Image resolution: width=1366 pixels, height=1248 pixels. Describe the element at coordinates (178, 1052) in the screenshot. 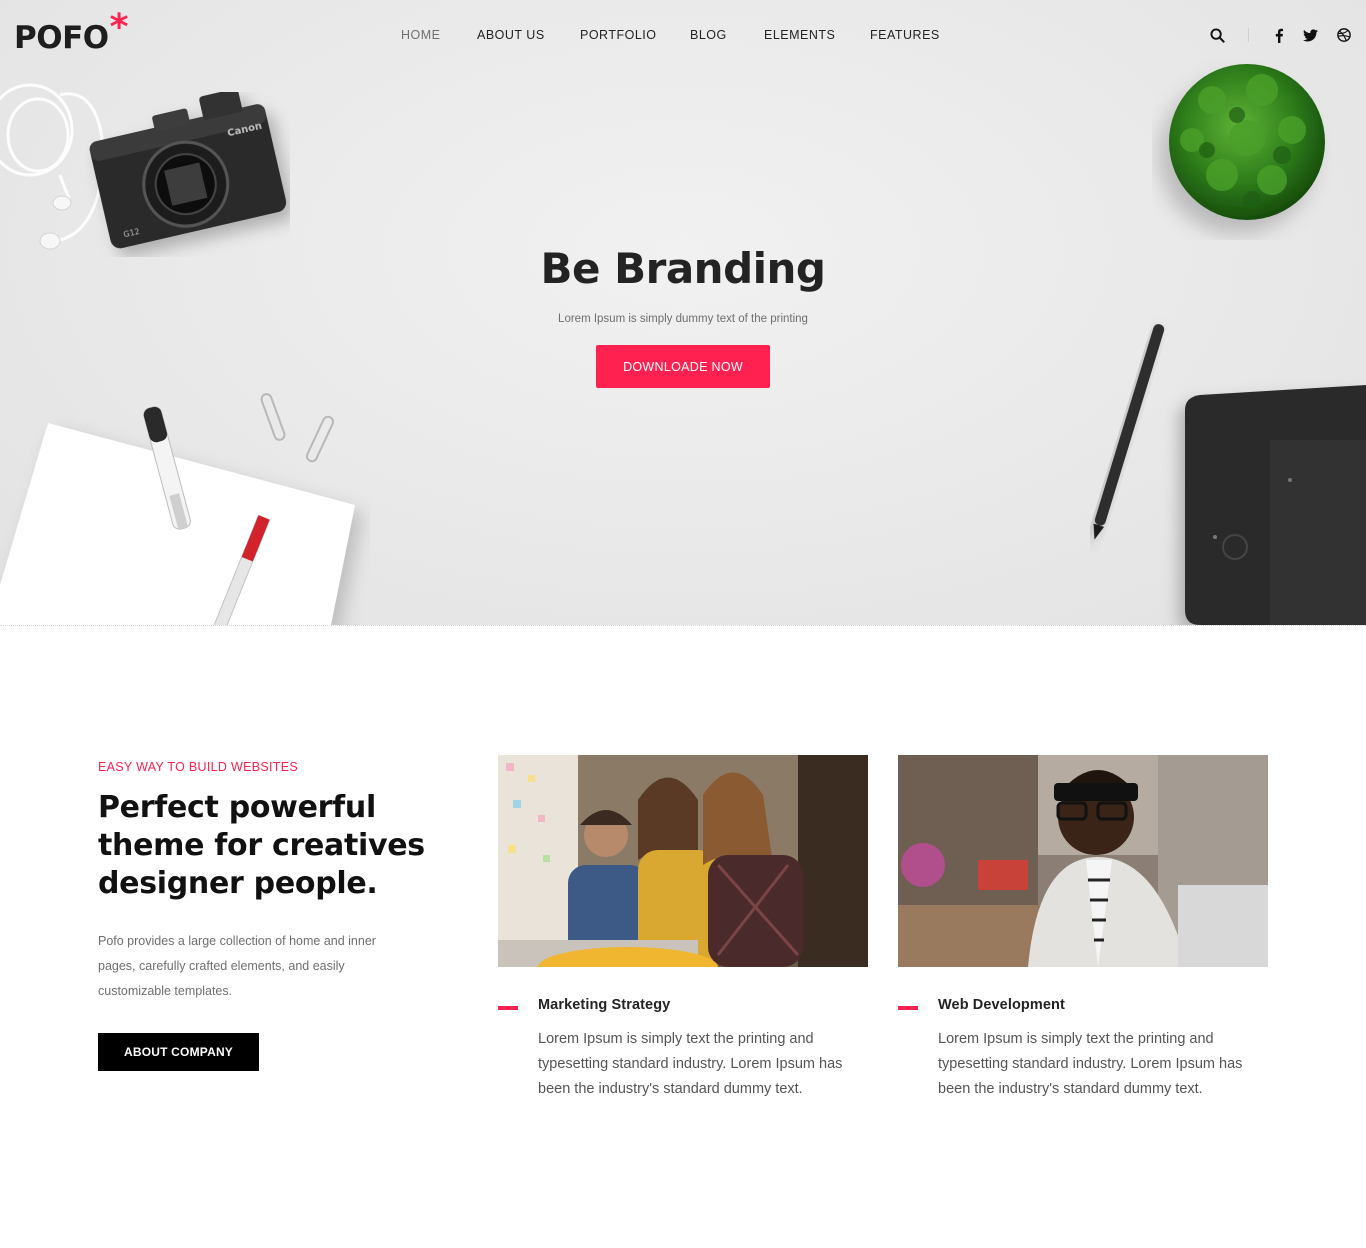

I see `about-company-button: ABOUT COMPANY` at that location.